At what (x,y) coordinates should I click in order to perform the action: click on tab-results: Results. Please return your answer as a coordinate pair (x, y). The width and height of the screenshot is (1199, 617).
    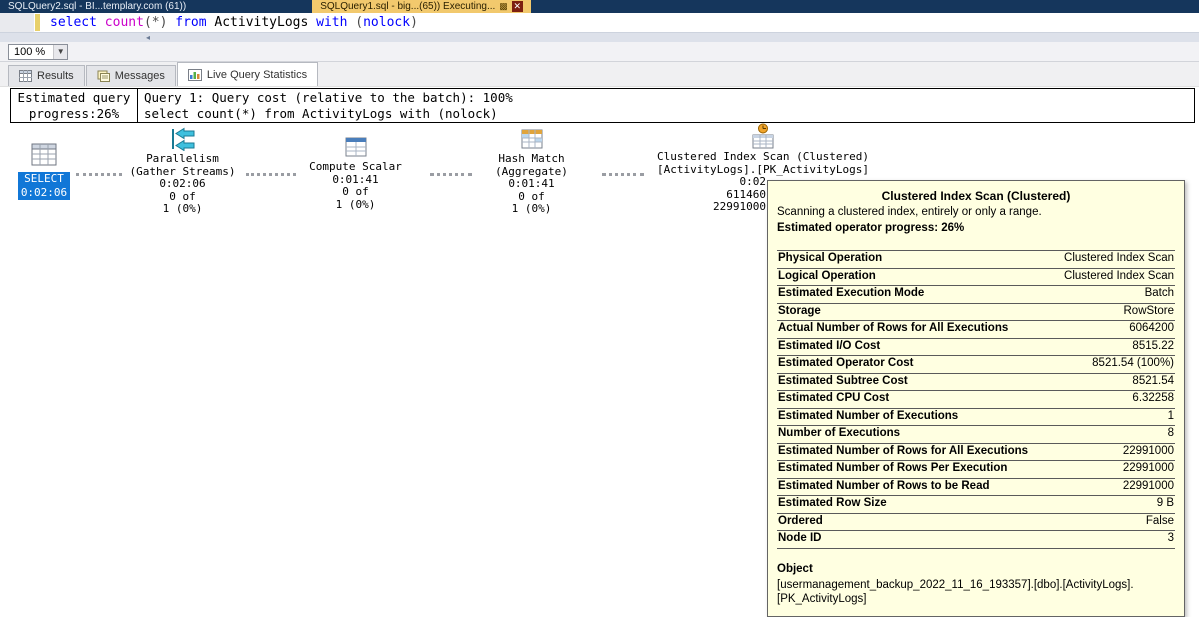
    Looking at the image, I should click on (46, 75).